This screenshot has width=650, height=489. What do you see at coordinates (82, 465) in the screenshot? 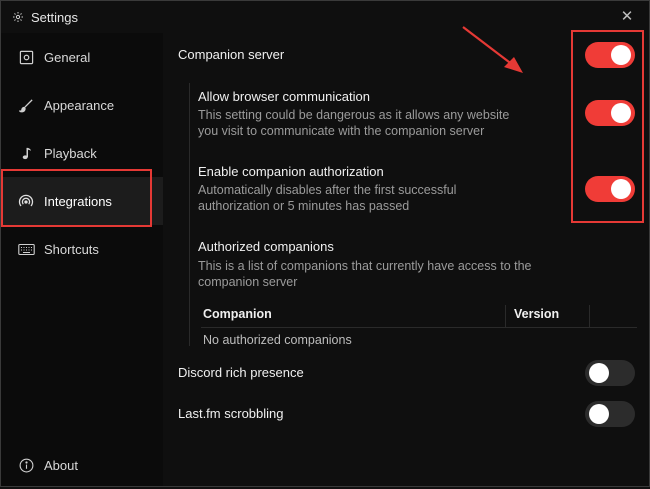
I see `sidebar-item-about: About` at bounding box center [82, 465].